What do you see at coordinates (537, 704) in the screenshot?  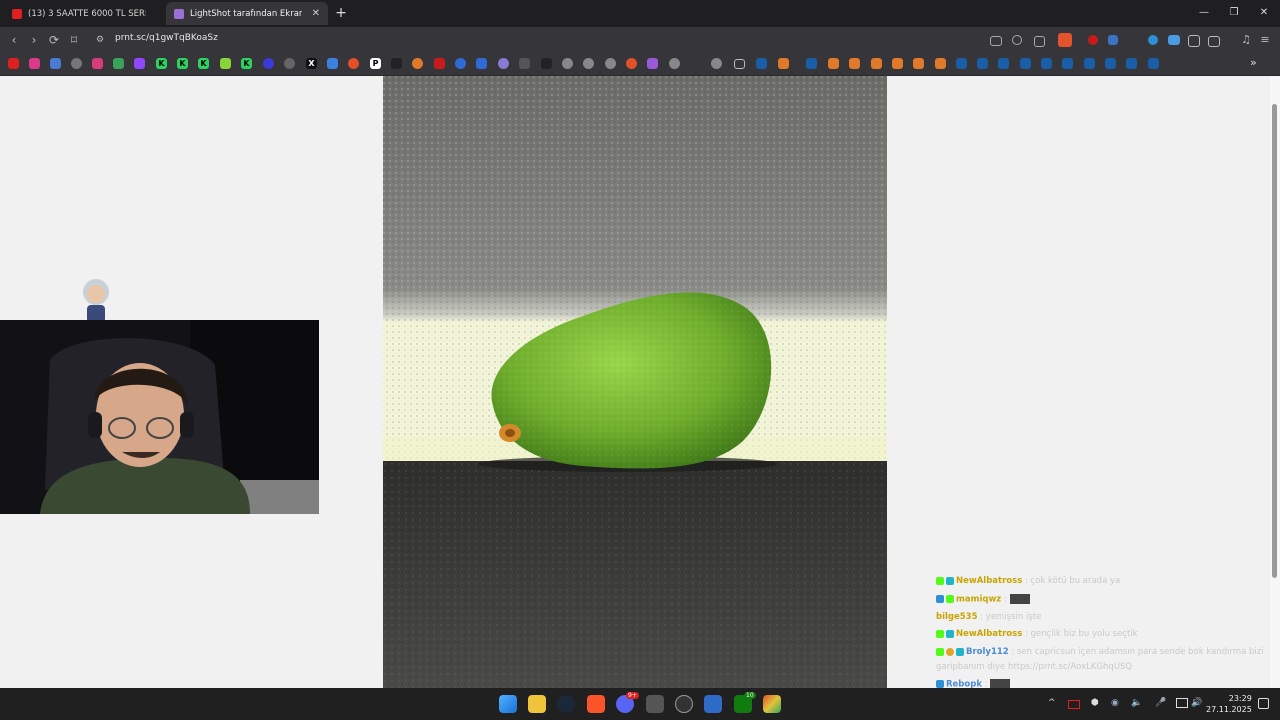 I see `file-explorer-icon` at bounding box center [537, 704].